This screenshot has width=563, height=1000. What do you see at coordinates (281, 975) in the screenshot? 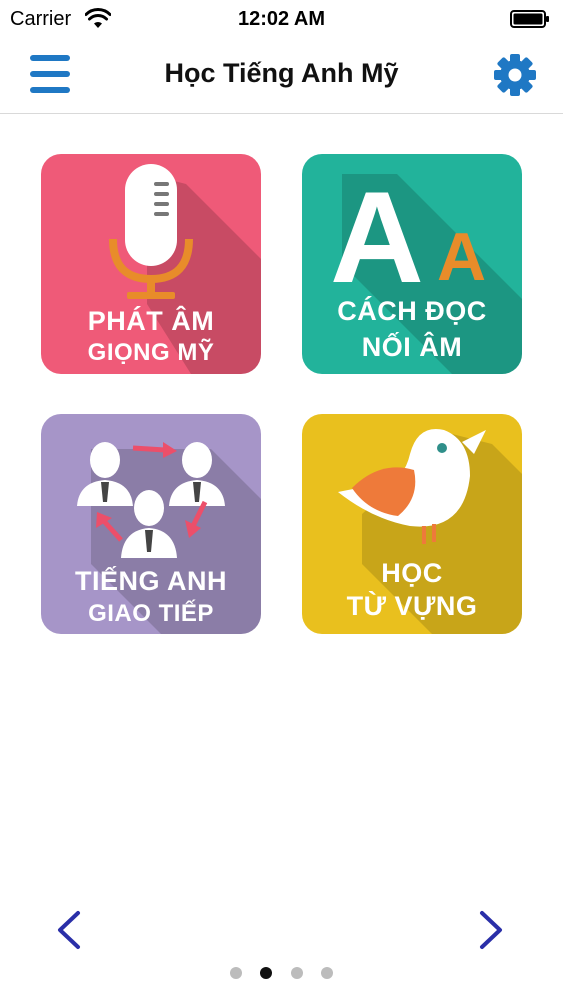
I see `page-indicator` at bounding box center [281, 975].